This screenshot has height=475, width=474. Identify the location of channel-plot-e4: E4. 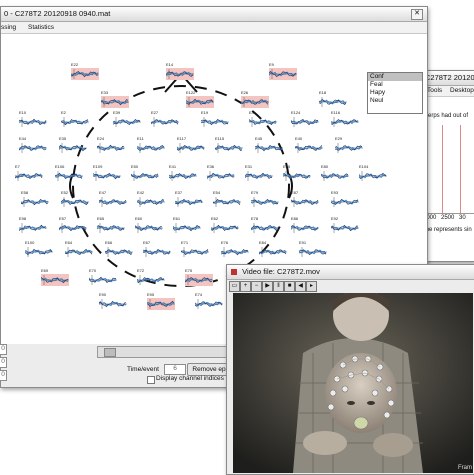
(263, 119).